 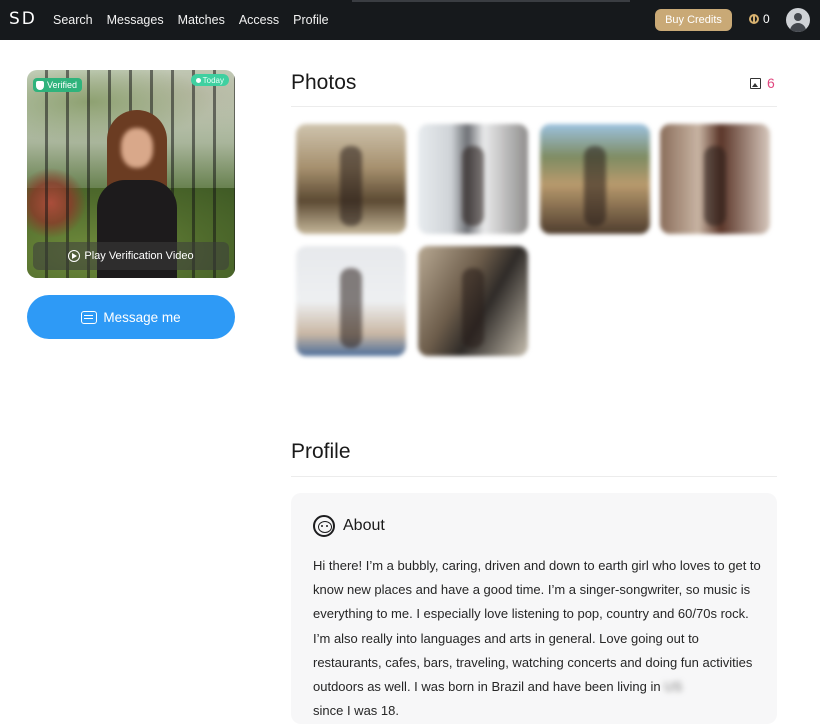 What do you see at coordinates (131, 174) in the screenshot?
I see `main-profile-photo: Verified Today Play Verification Video` at bounding box center [131, 174].